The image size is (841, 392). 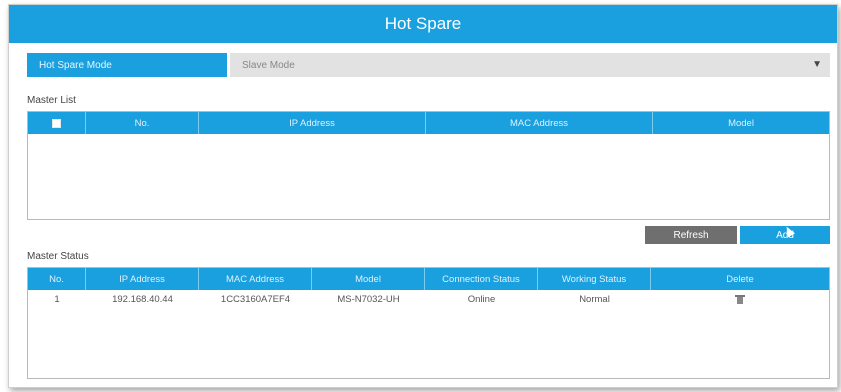 What do you see at coordinates (530, 65) in the screenshot?
I see `hot-spare-mode-select: Slave Mode ▼` at bounding box center [530, 65].